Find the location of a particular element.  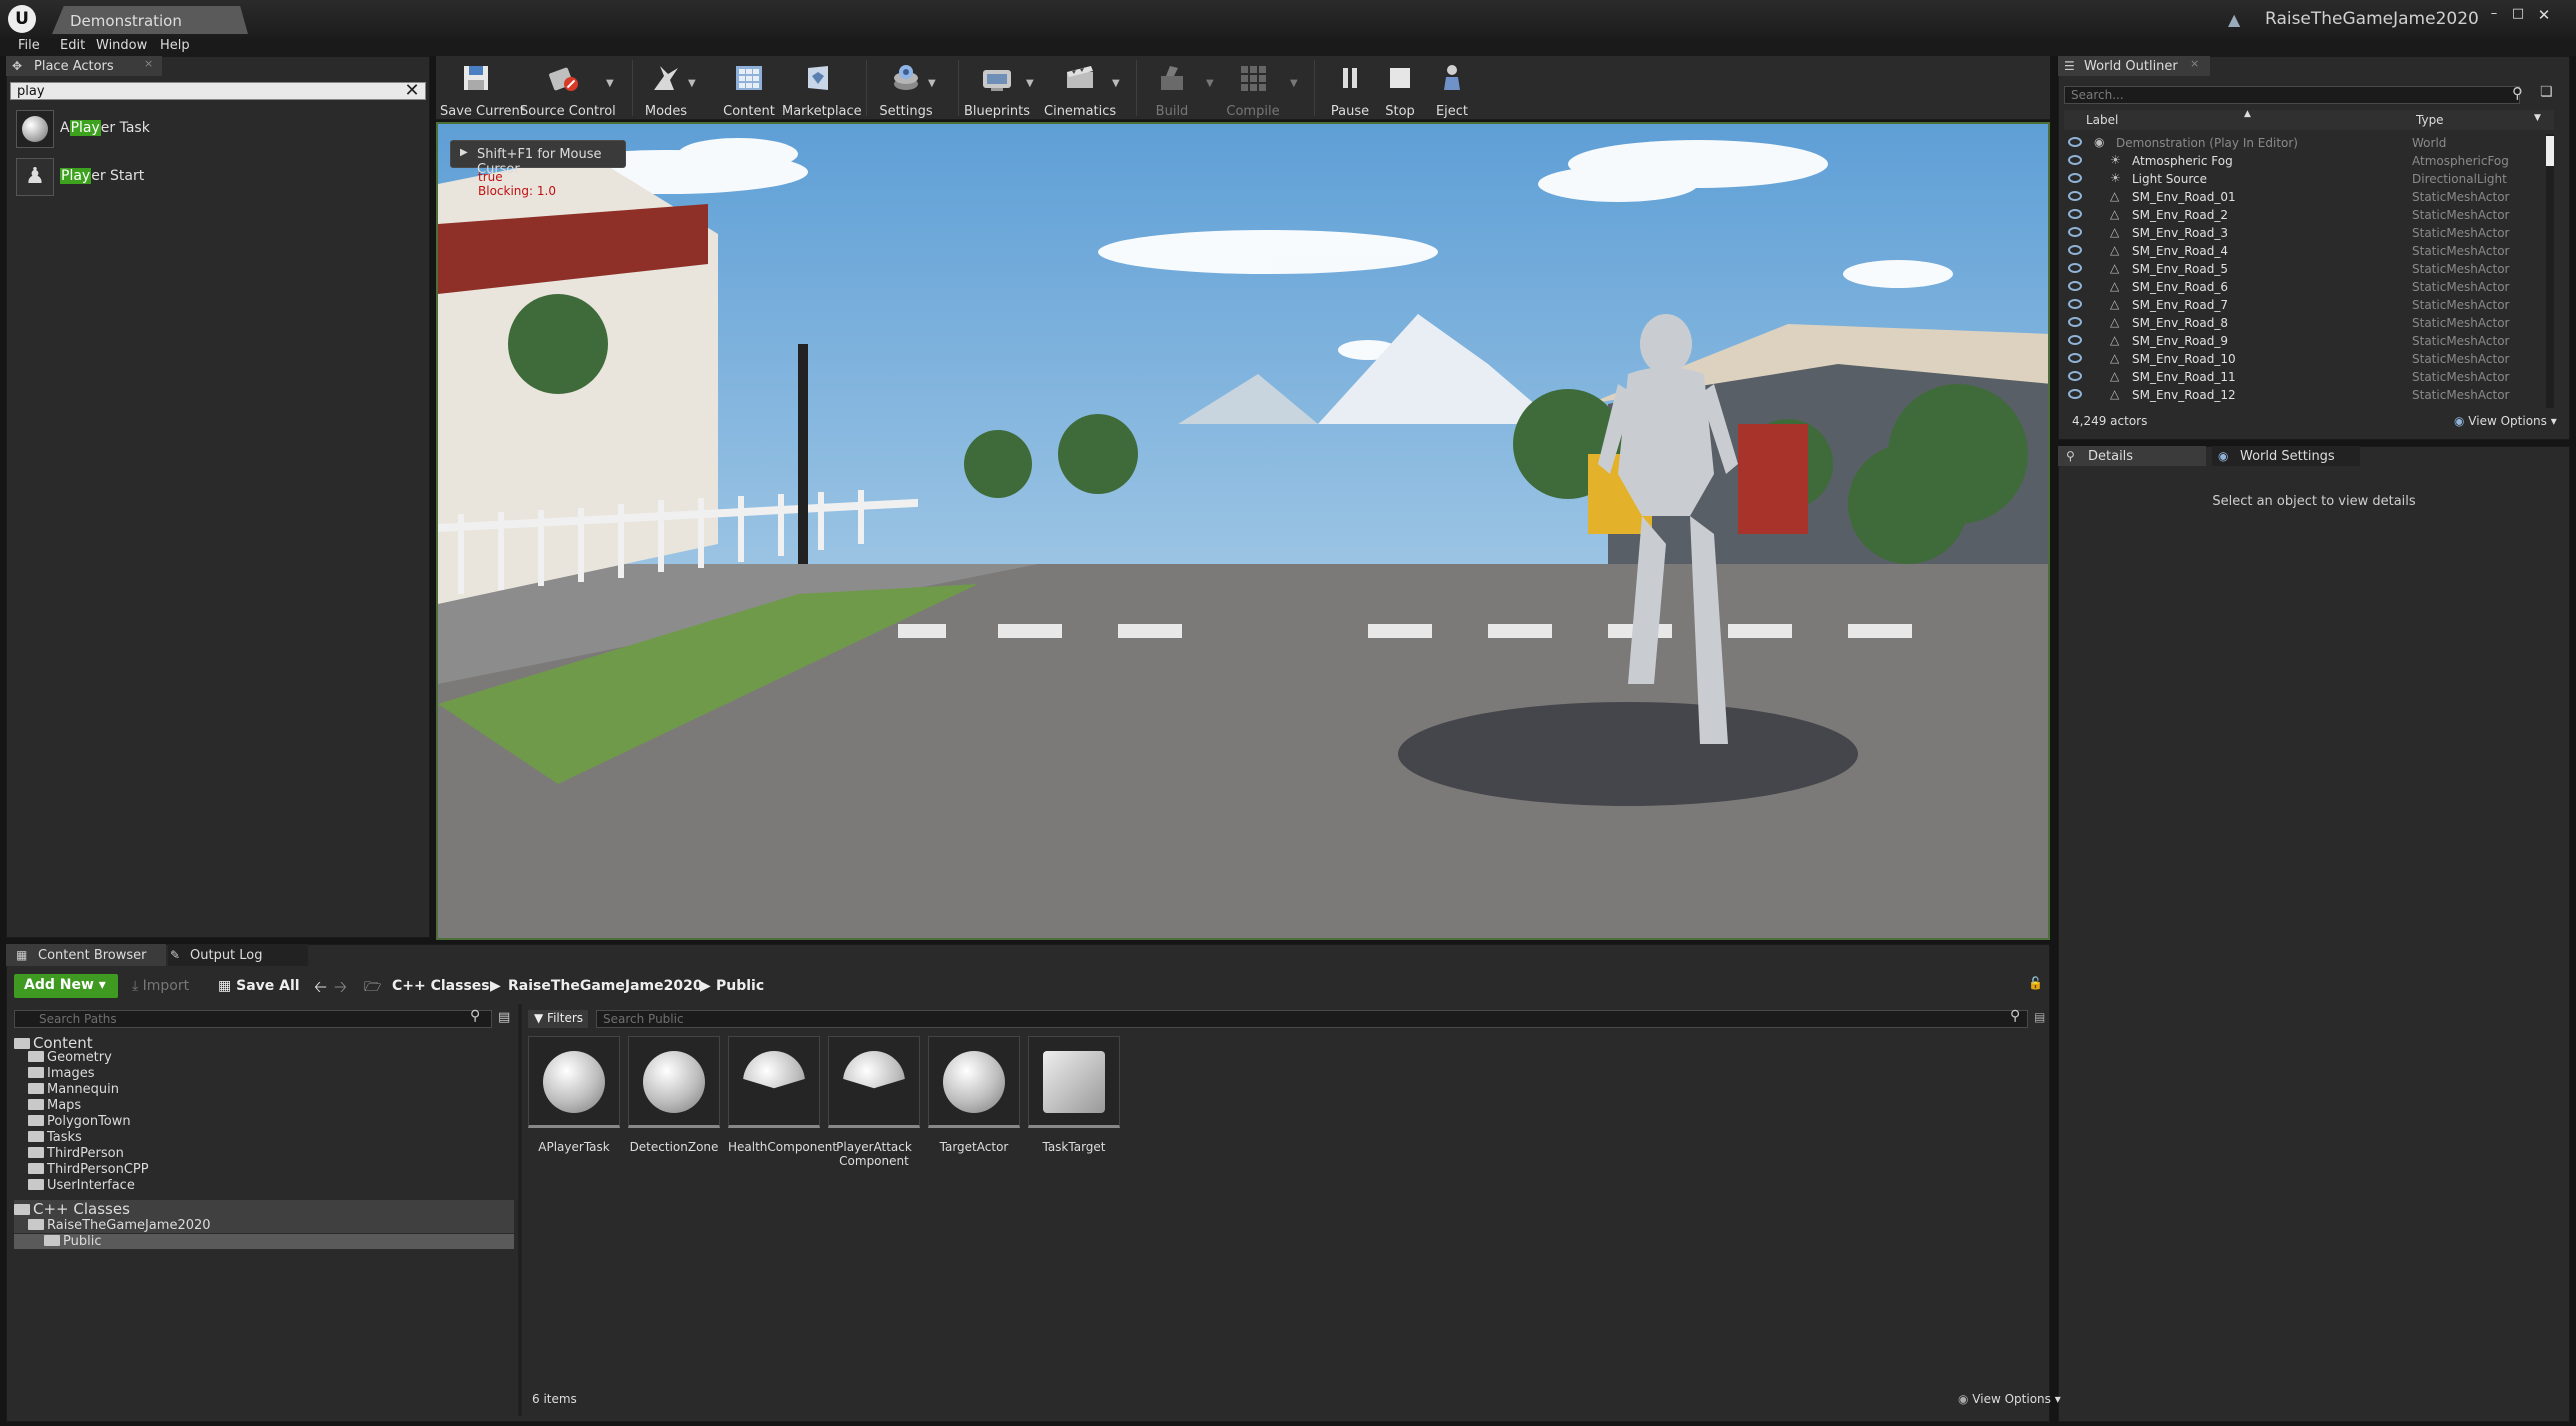

folder-tree-item: Public is located at coordinates (264, 1241).